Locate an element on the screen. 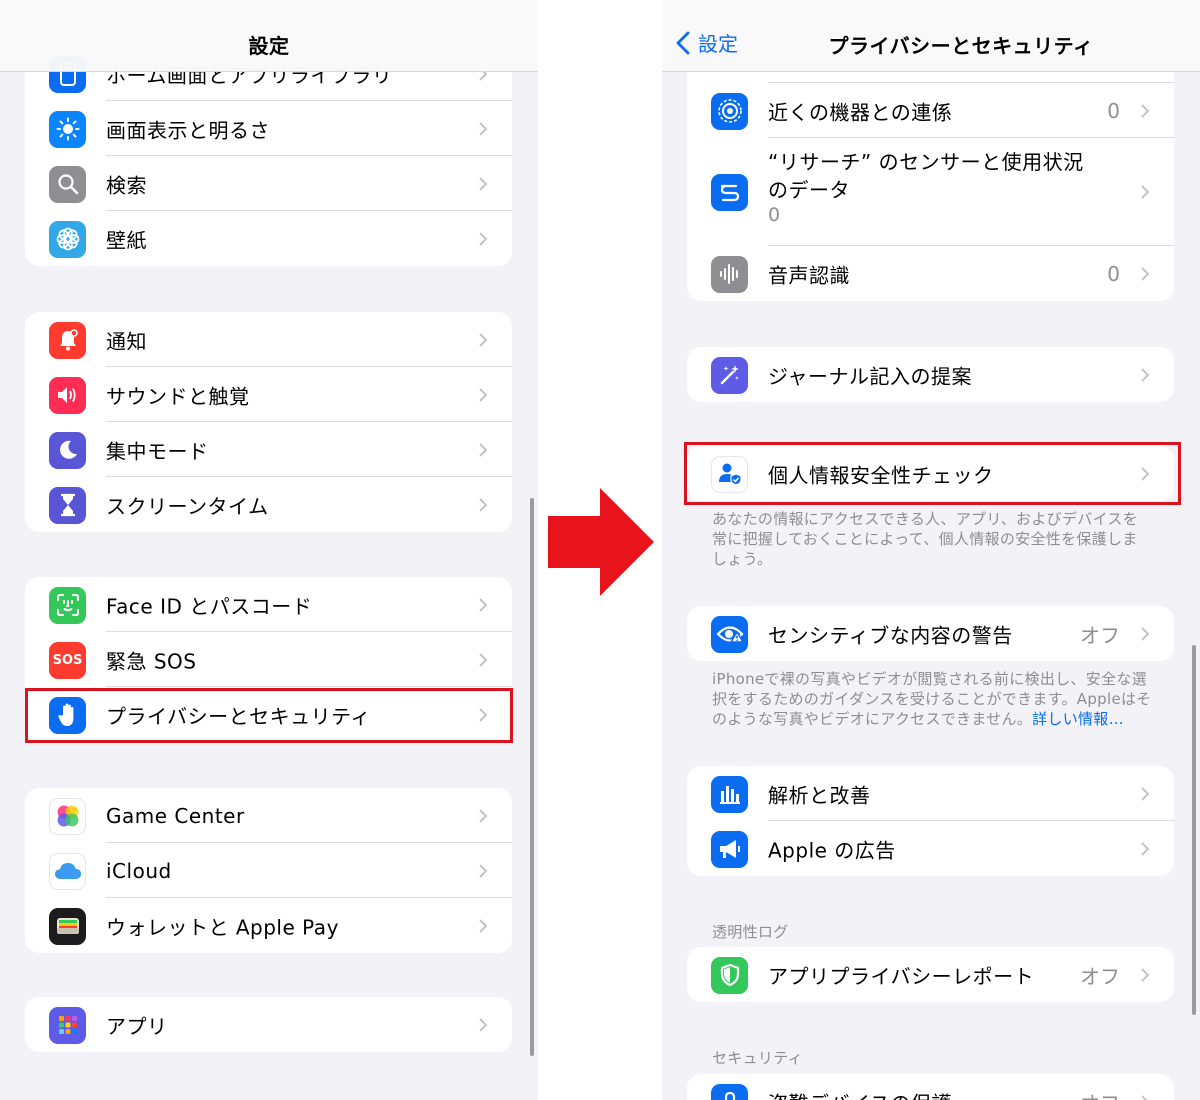 The height and width of the screenshot is (1100, 1200). privacy-item-label: ジャーナル記入の提案 is located at coordinates (870, 376).